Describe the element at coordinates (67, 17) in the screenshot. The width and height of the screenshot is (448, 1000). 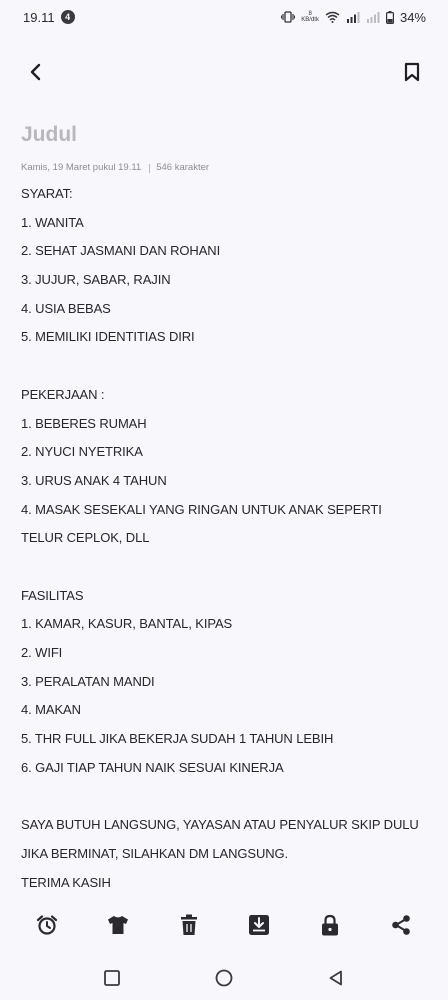
I see `notification-count-badge: 4` at that location.